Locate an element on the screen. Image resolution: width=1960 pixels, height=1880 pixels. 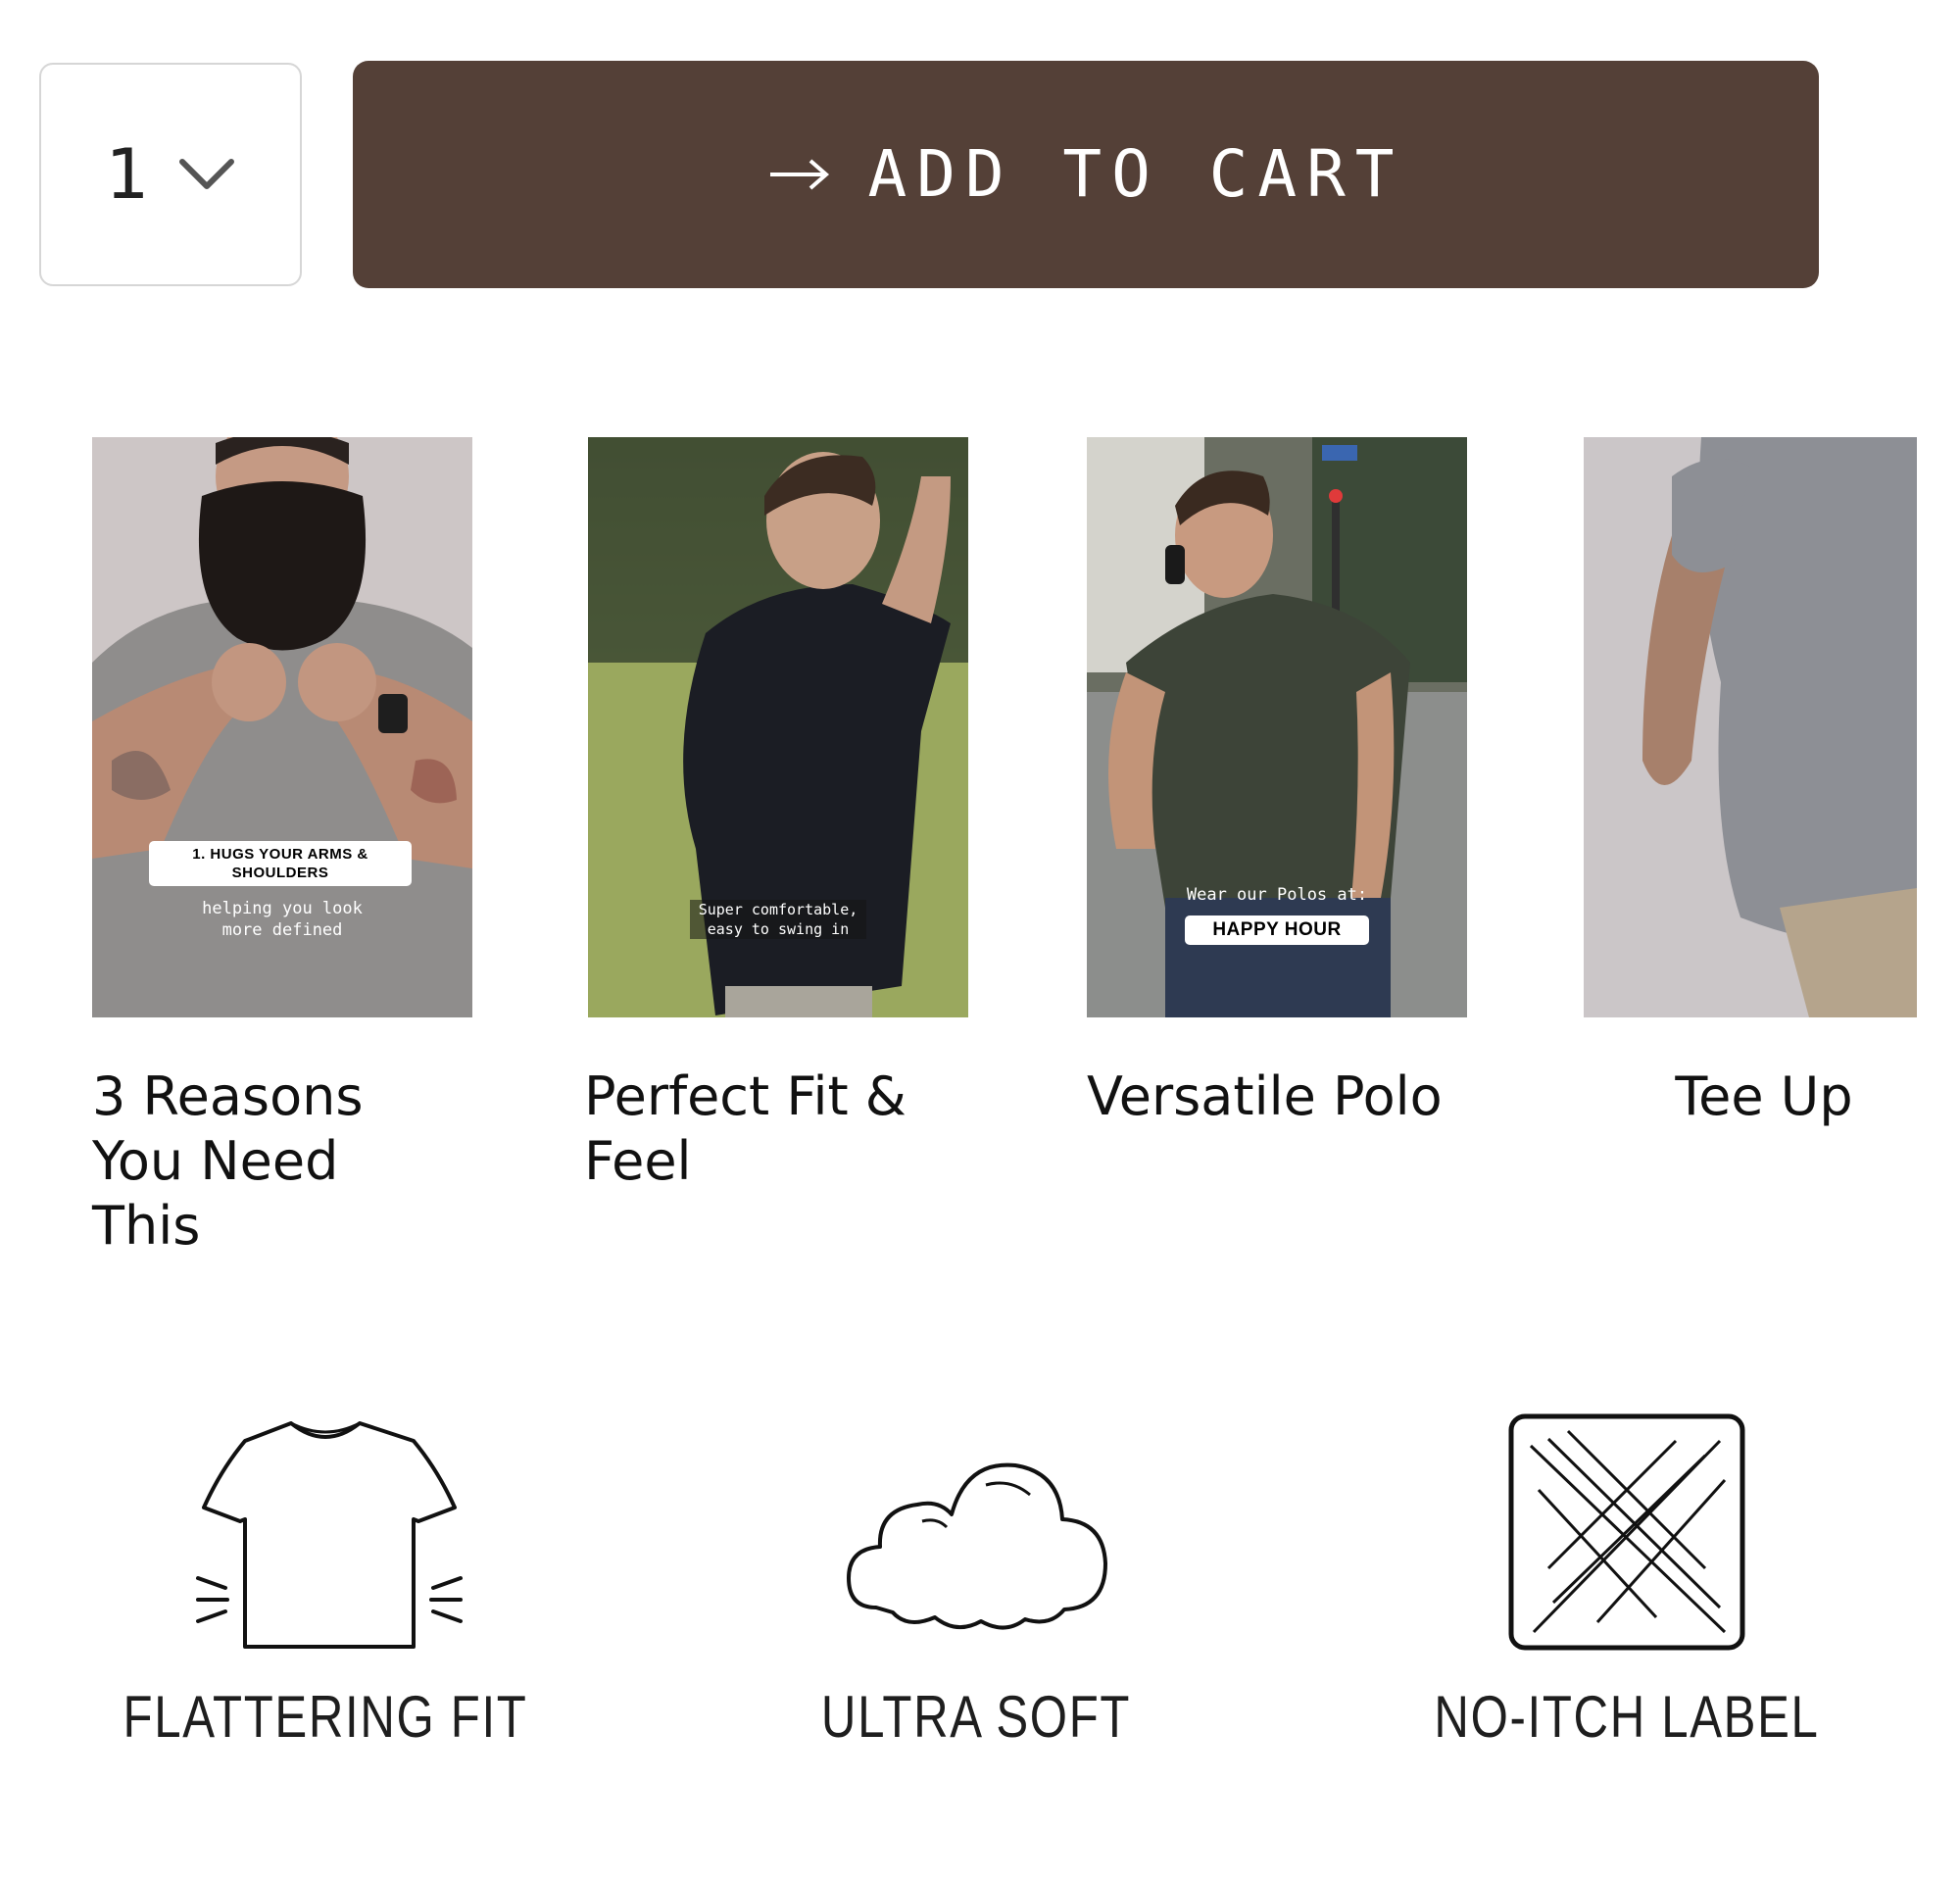
video-overlay-text: Super comfortable, easy to swing in is located at coordinates (778, 919).